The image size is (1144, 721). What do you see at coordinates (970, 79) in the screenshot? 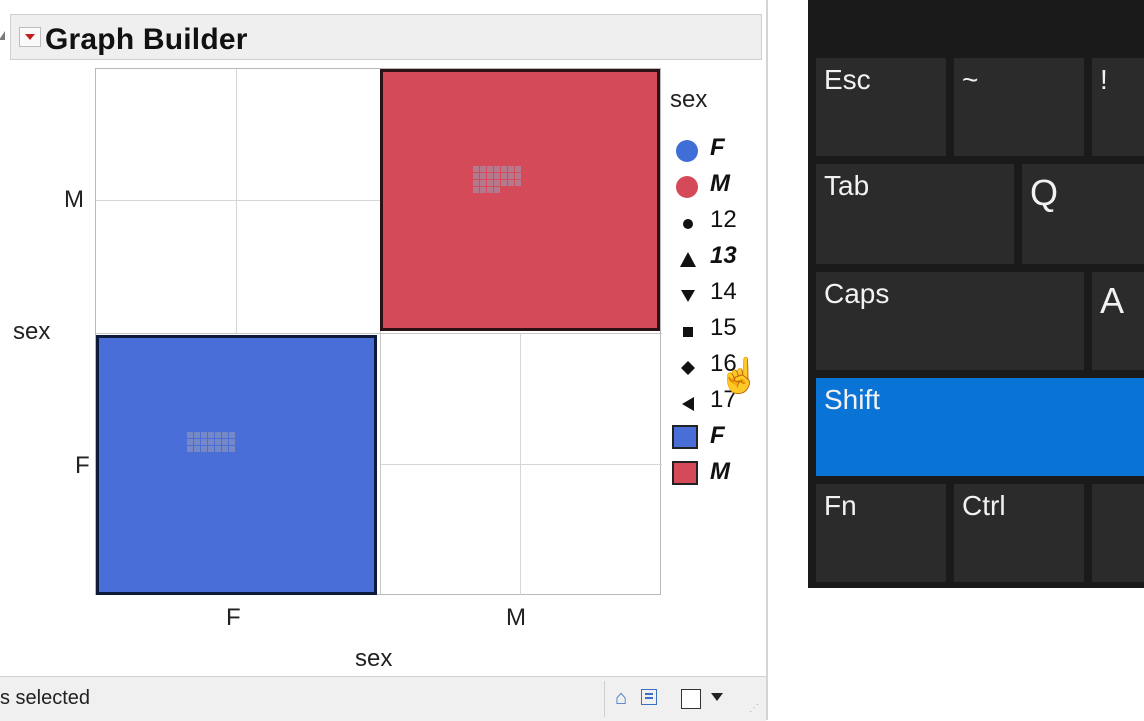
I see `key-label: ~` at bounding box center [970, 79].